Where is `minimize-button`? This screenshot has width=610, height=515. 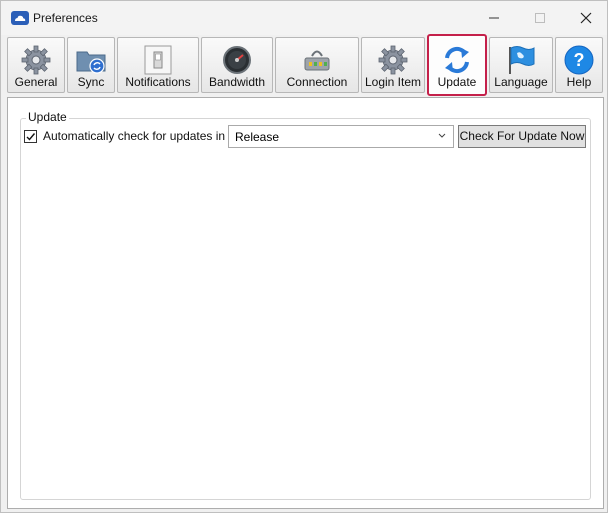 minimize-button is located at coordinates (494, 18).